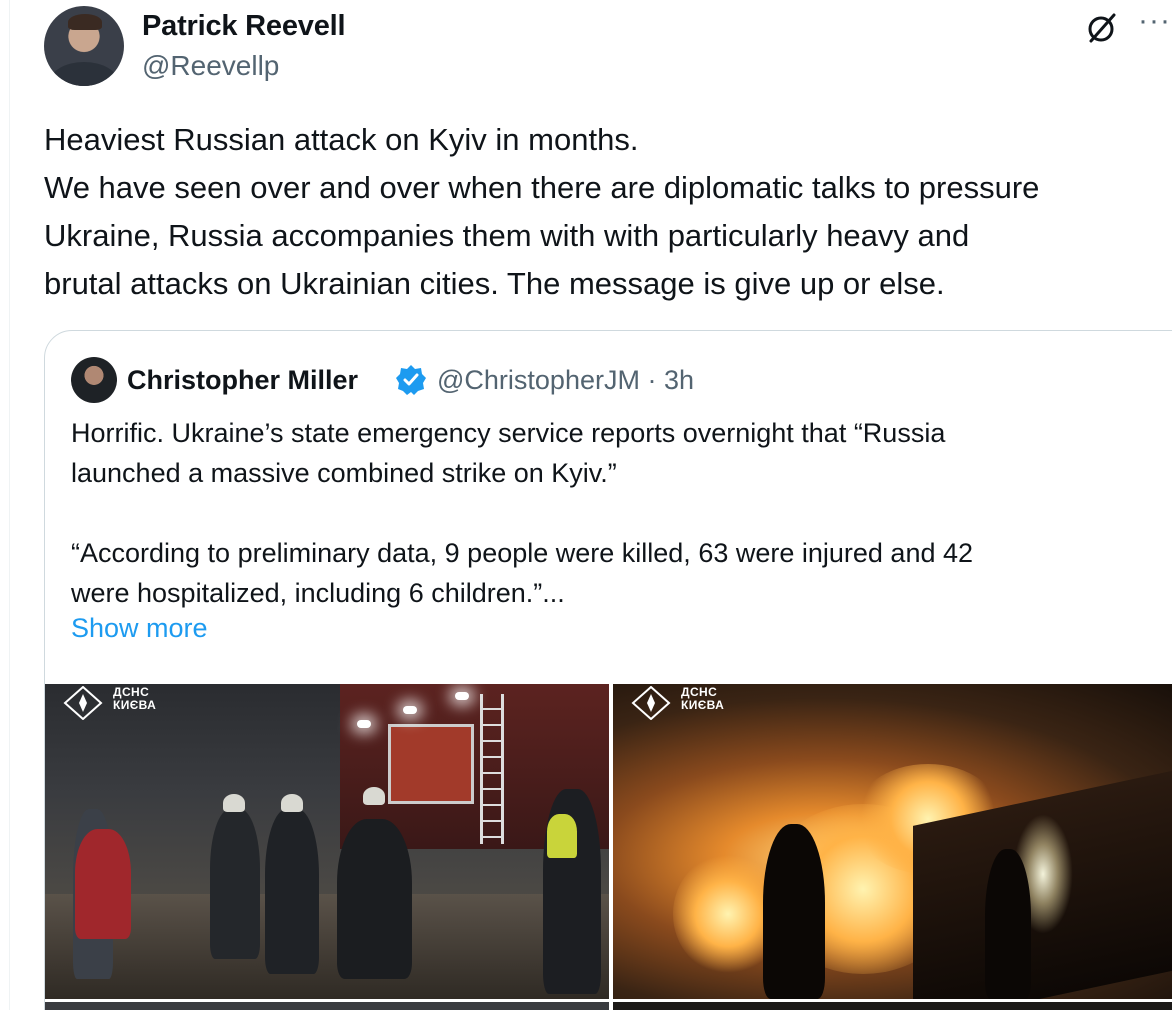  What do you see at coordinates (84, 46) in the screenshot?
I see `author-avatar` at bounding box center [84, 46].